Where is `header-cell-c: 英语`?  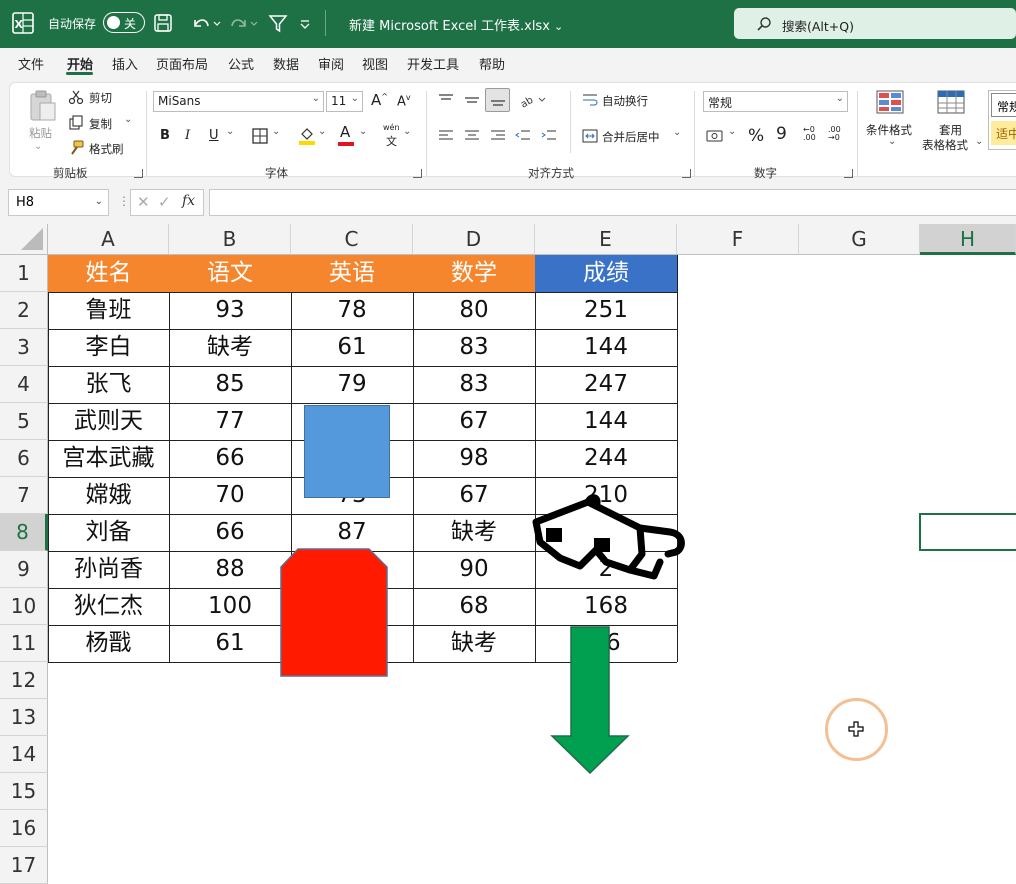
header-cell-c: 英语 is located at coordinates (352, 273).